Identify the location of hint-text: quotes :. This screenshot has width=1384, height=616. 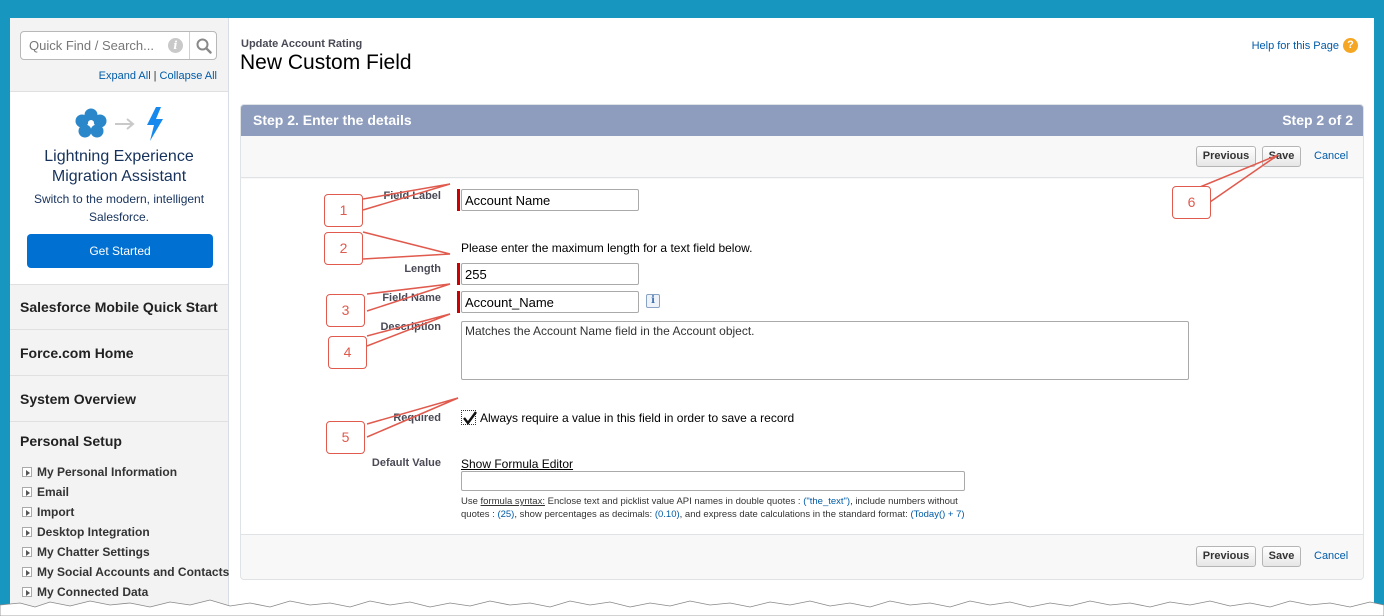
(479, 514).